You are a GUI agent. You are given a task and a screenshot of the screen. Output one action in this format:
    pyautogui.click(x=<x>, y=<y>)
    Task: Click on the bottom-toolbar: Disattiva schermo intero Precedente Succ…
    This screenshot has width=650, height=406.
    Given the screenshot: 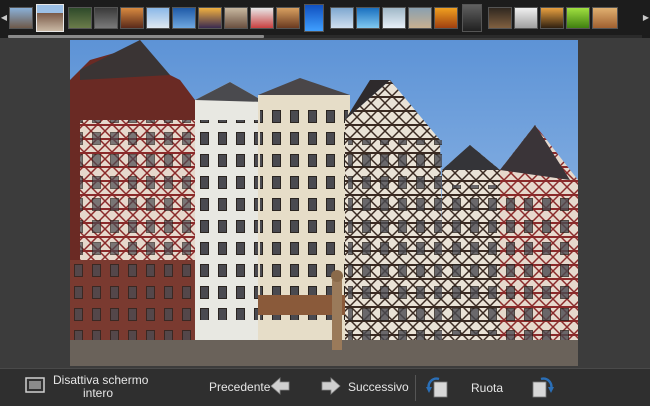 What is the action you would take?
    pyautogui.click(x=325, y=387)
    